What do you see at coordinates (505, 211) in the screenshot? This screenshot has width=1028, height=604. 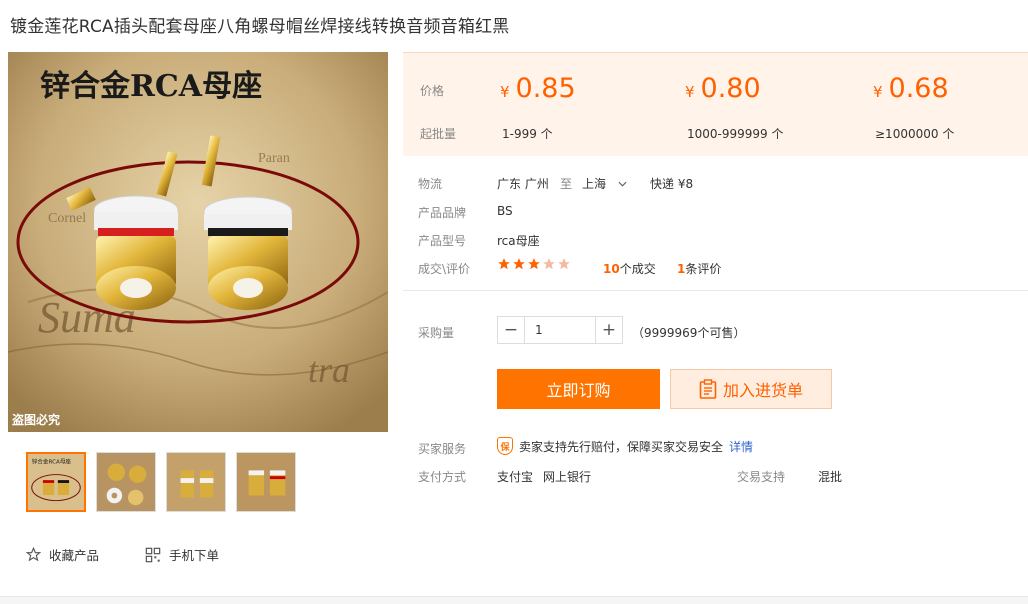 I see `brand-value: BS` at bounding box center [505, 211].